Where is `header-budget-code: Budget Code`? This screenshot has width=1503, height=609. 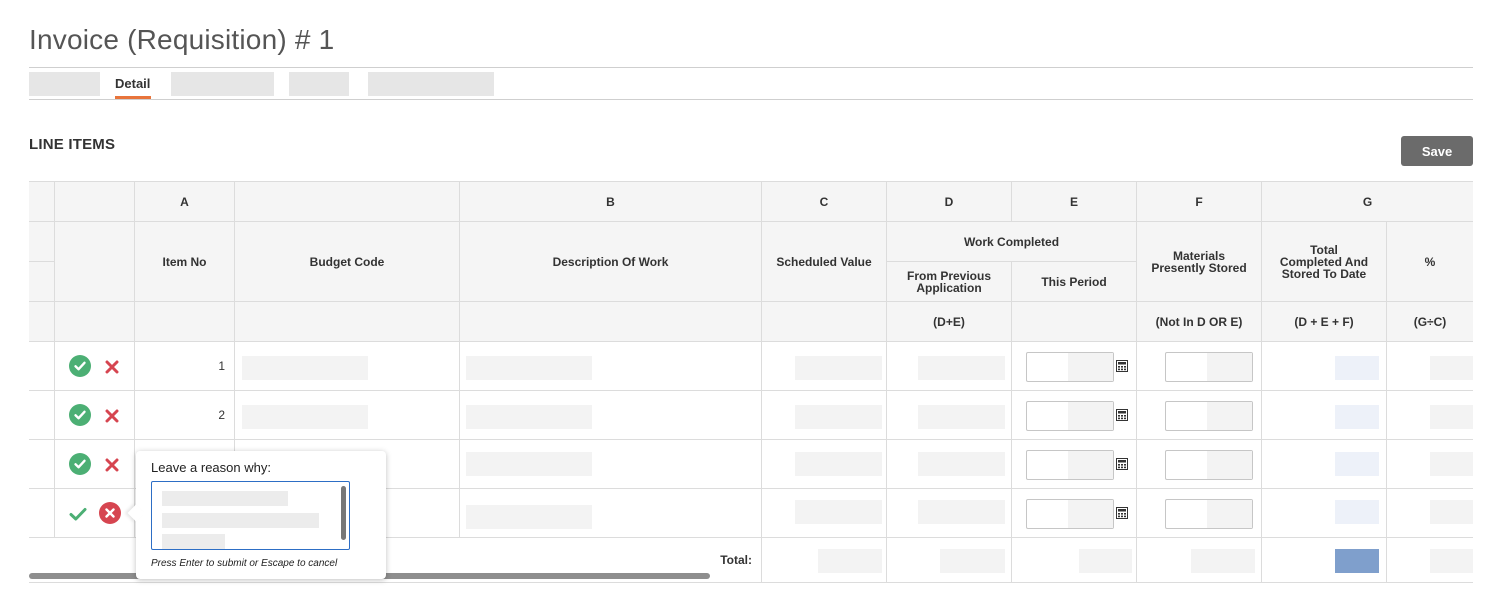
header-budget-code: Budget Code is located at coordinates (347, 262).